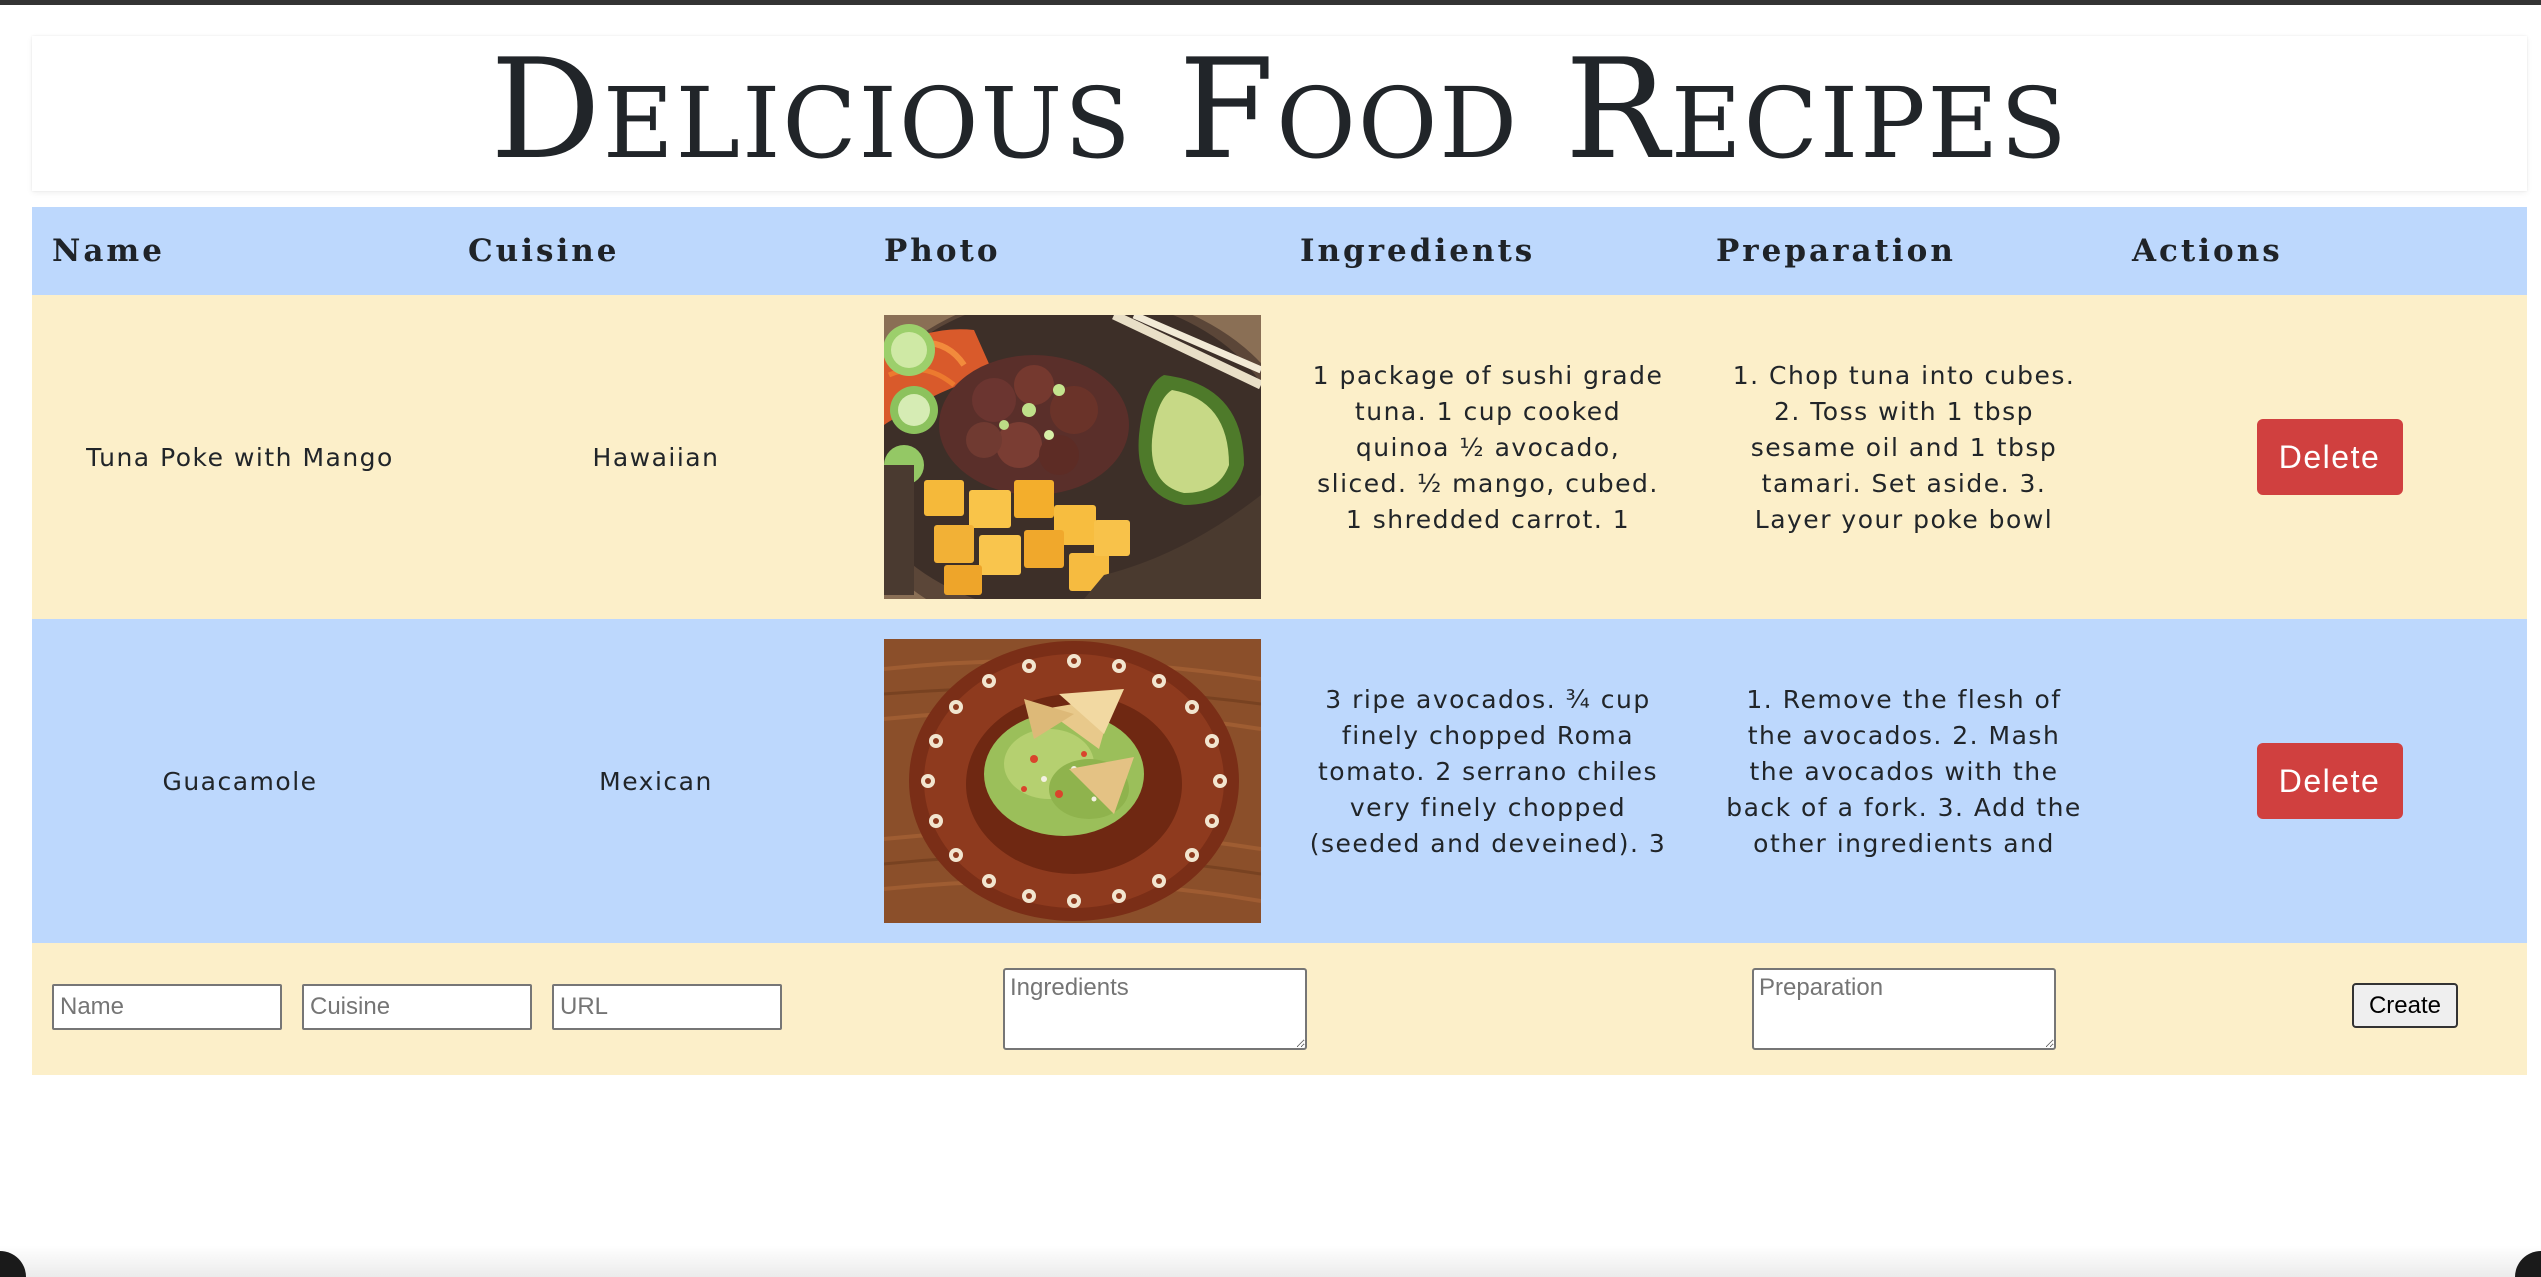 This screenshot has height=1277, width=2541. What do you see at coordinates (1155, 1009) in the screenshot?
I see `ingredients-textarea` at bounding box center [1155, 1009].